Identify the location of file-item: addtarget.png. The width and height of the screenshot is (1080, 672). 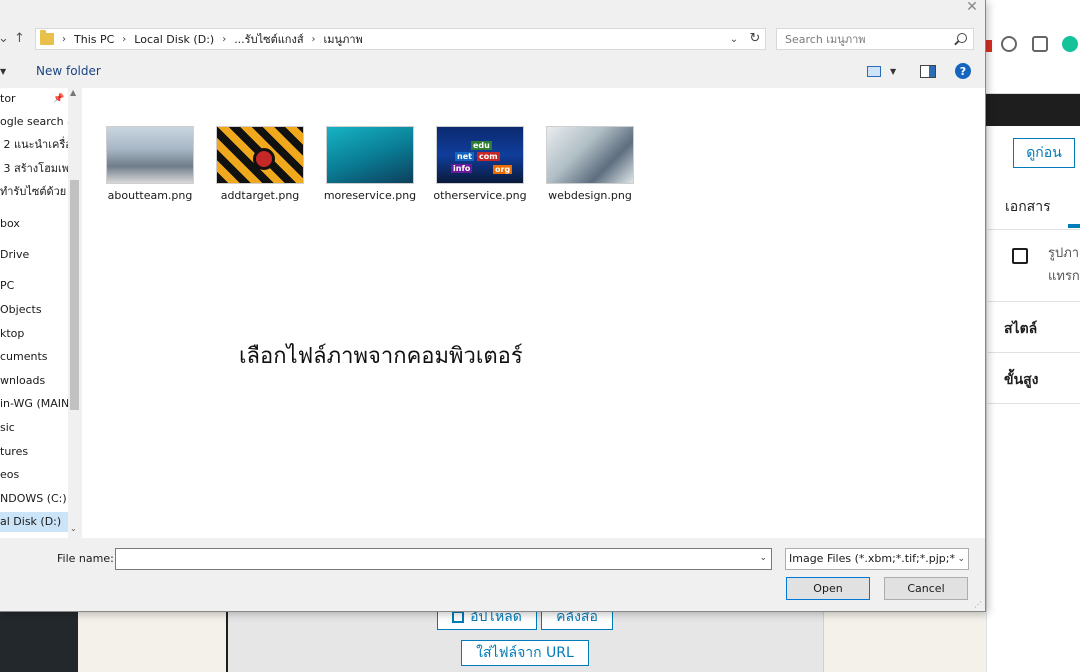
(260, 164).